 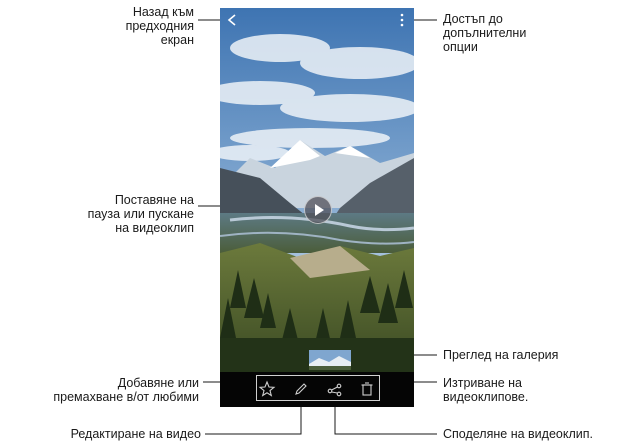 I want to click on share-icon, so click(x=335, y=389).